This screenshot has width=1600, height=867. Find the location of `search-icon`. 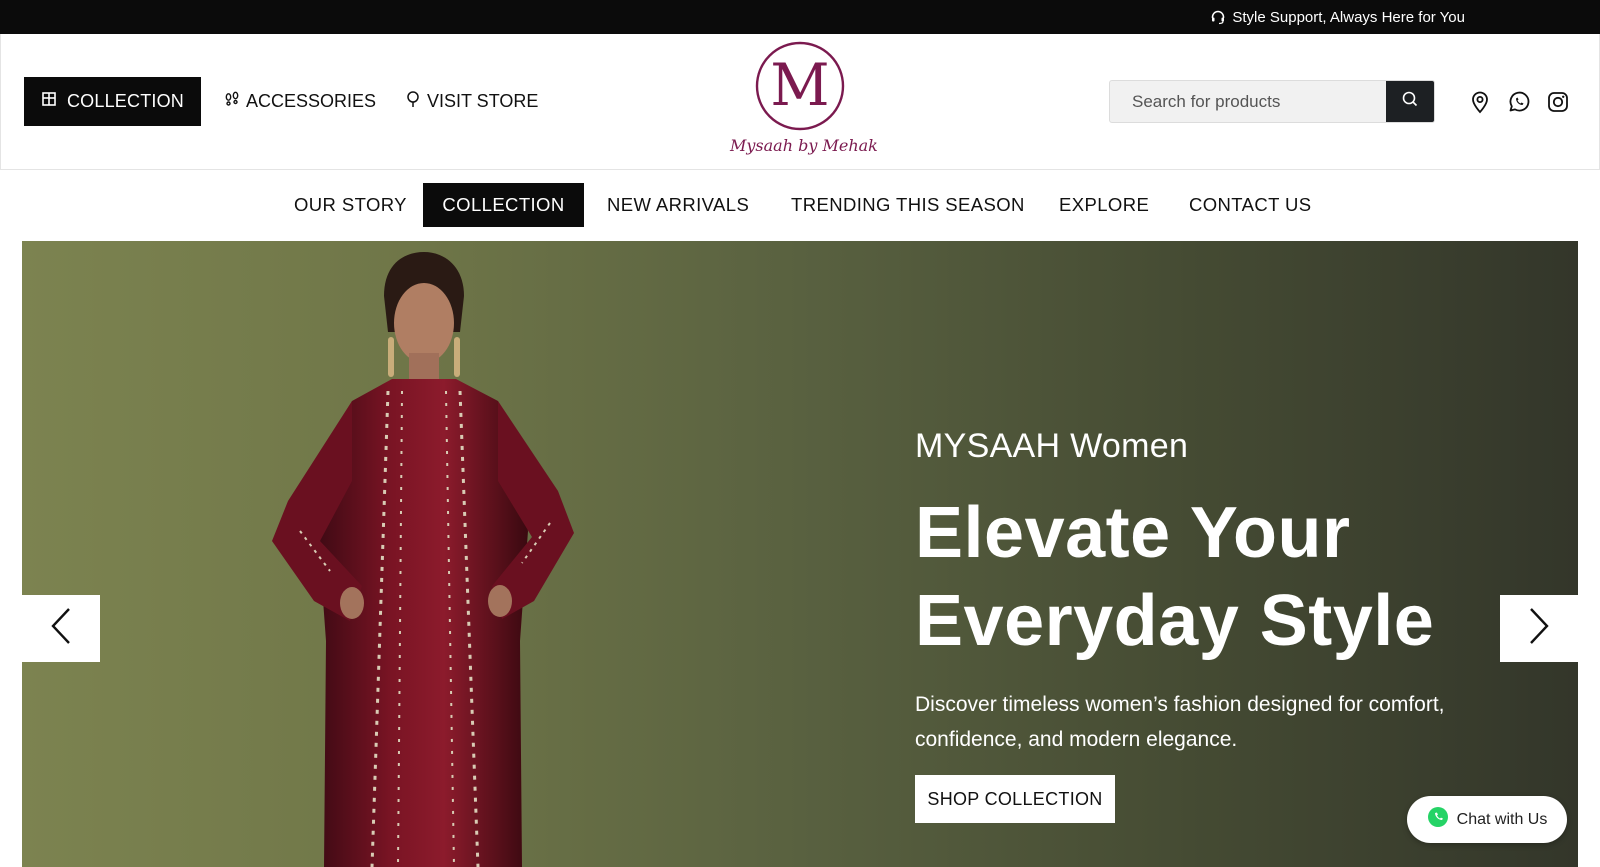

search-icon is located at coordinates (1410, 101).